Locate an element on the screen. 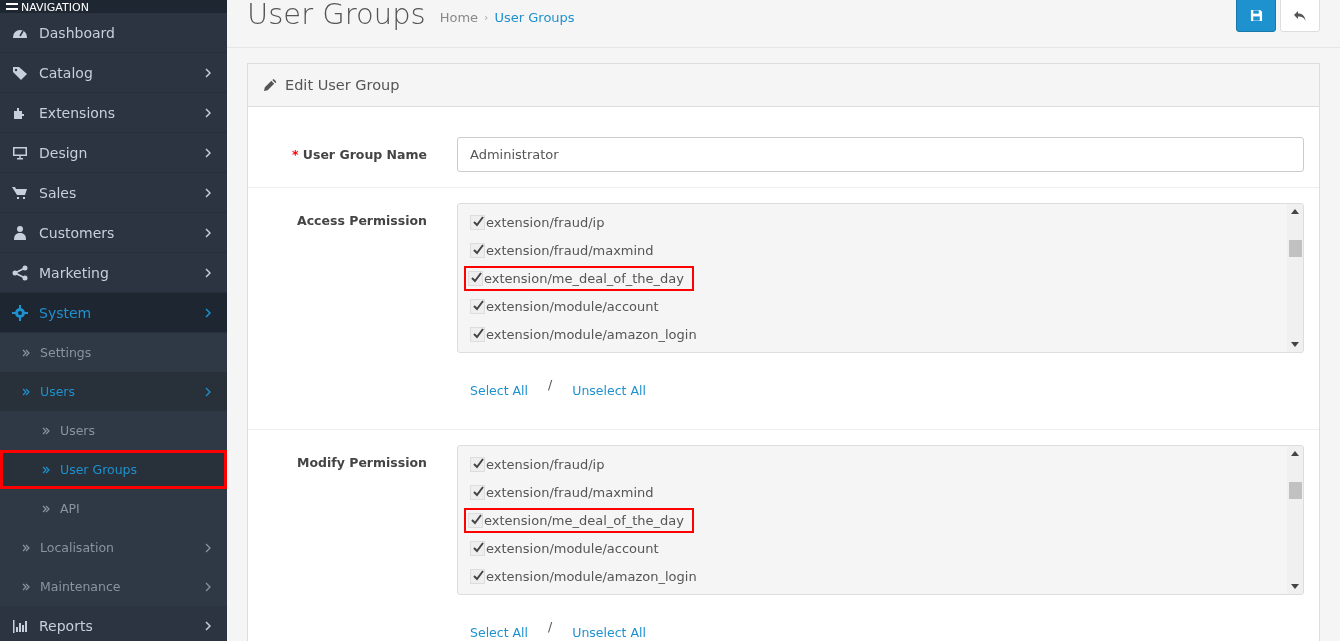 This screenshot has width=1340, height=641. field-label: Access Permission is located at coordinates (362, 220).